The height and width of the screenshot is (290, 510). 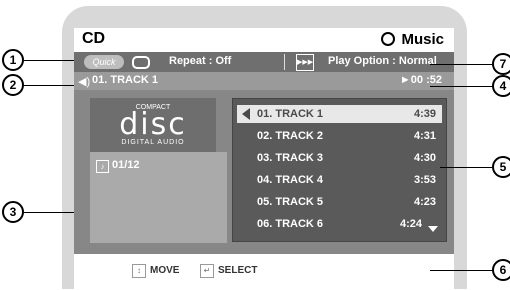 What do you see at coordinates (339, 180) in the screenshot?
I see `track-row: 04. TRACK 4 3:53` at bounding box center [339, 180].